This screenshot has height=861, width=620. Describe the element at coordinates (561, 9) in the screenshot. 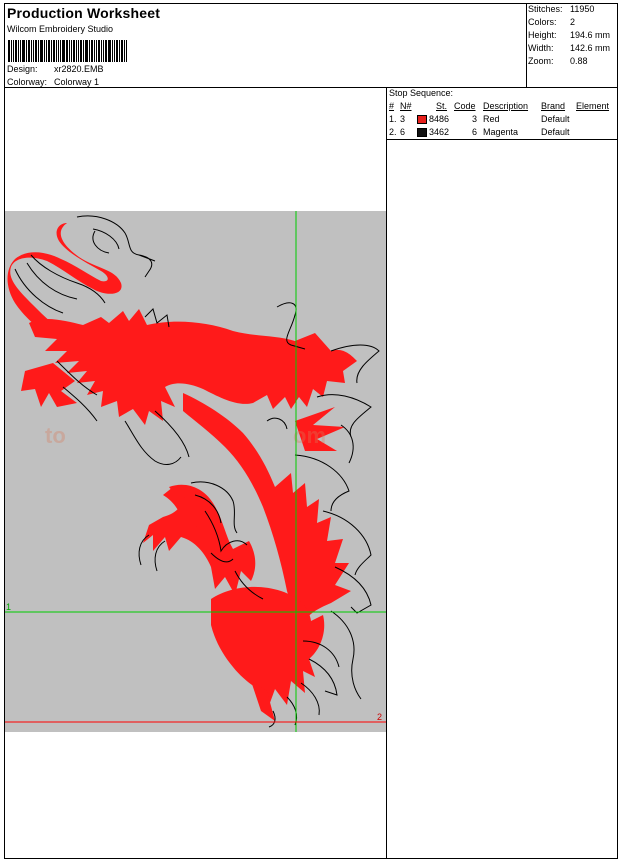

I see `stat-stitches: Stitches: 11950` at that location.